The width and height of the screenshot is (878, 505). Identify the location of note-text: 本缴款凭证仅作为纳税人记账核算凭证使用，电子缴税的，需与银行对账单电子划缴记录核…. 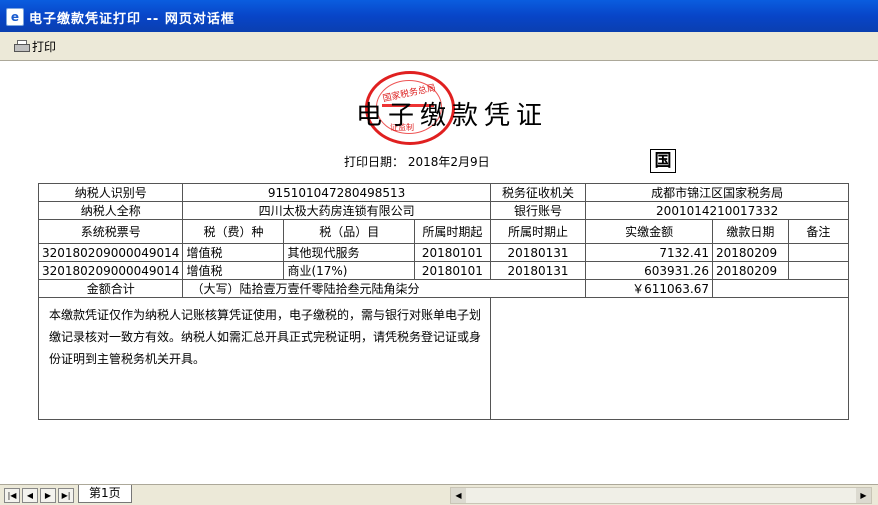
(264, 358).